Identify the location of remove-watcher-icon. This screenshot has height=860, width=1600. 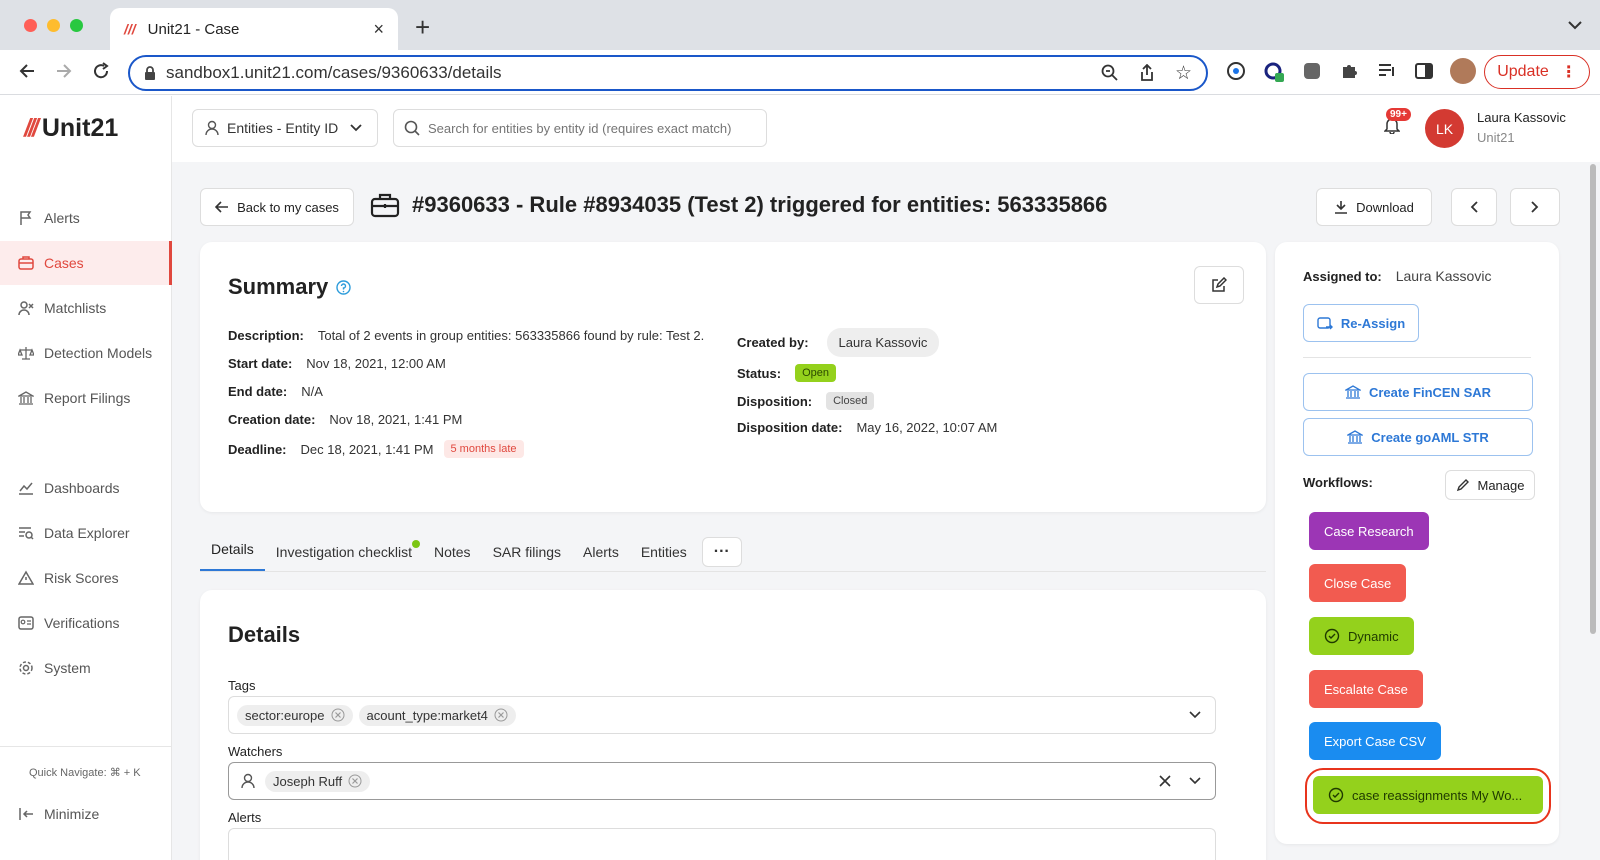
(355, 781).